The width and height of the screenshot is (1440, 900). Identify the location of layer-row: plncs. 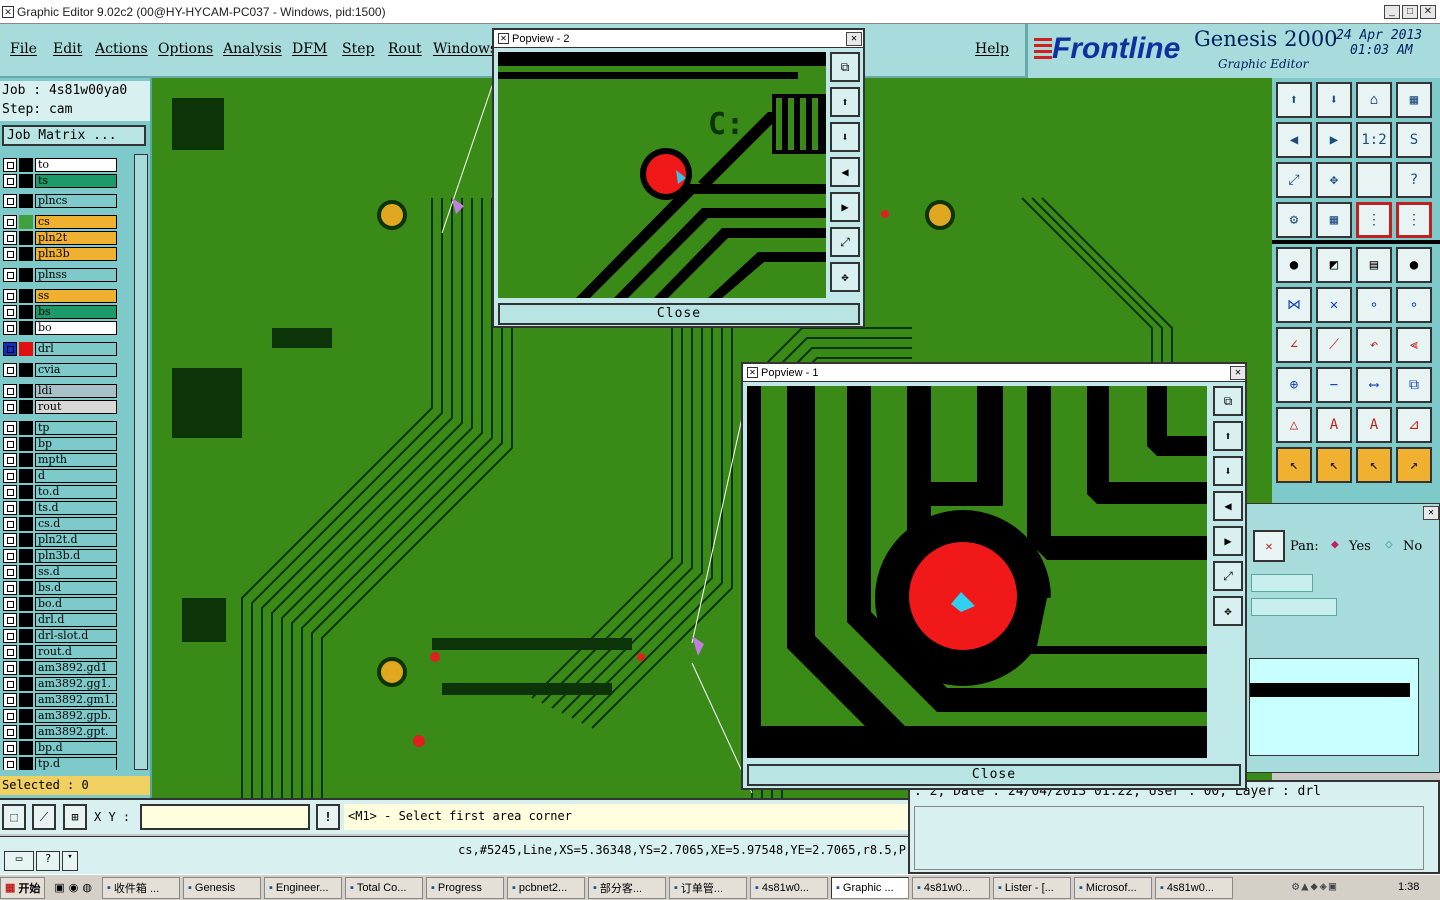
(60, 201).